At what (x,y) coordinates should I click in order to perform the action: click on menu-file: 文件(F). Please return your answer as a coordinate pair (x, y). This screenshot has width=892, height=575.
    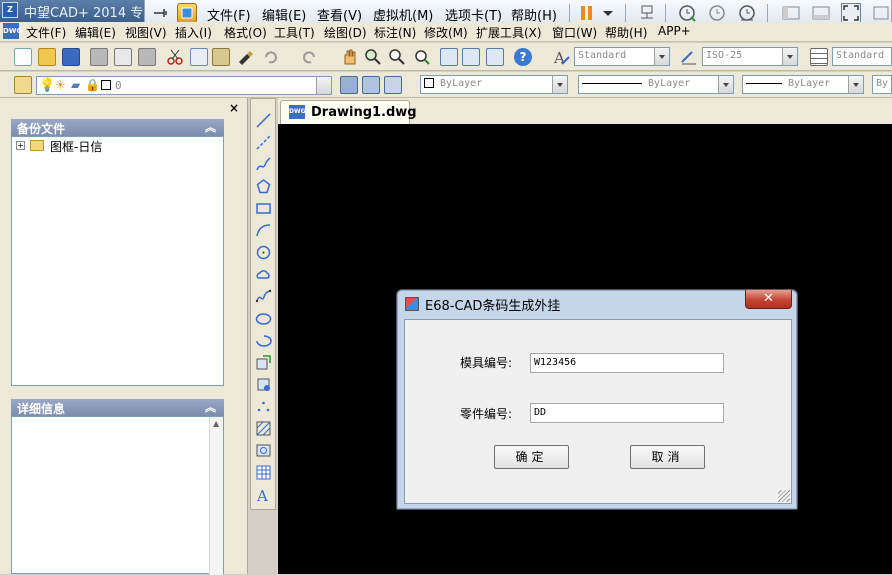
    Looking at the image, I should click on (46, 32).